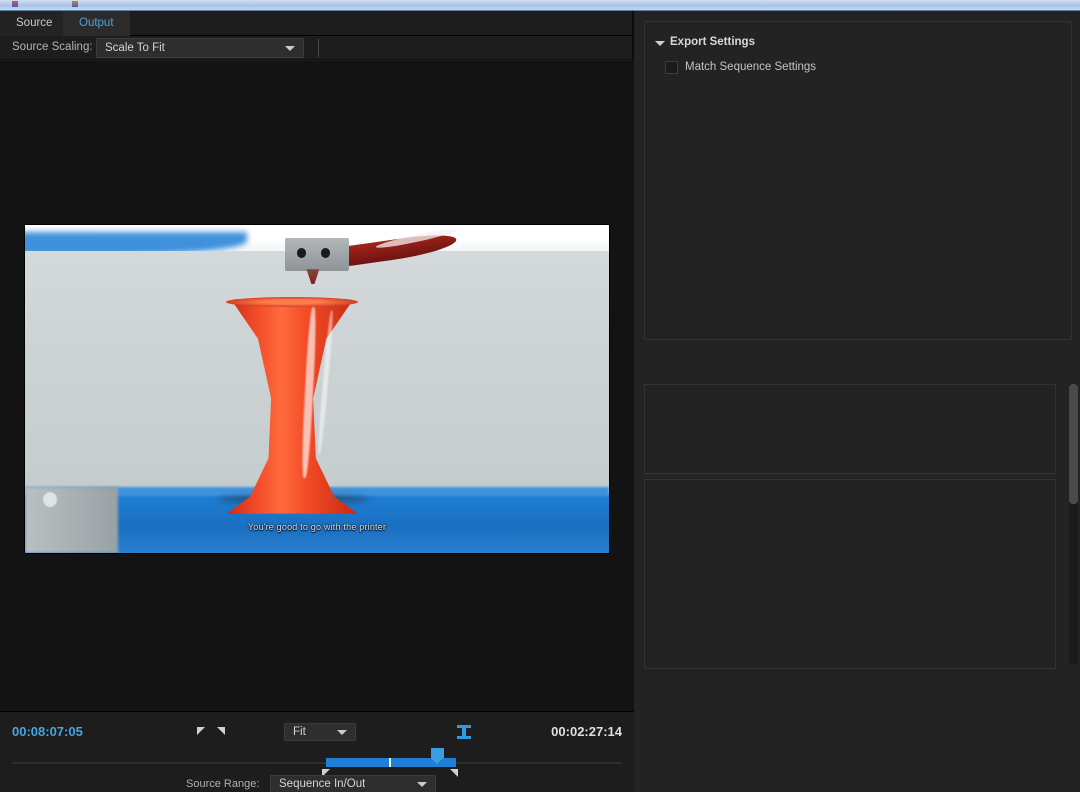  I want to click on video-codec-group, so click(850, 429).